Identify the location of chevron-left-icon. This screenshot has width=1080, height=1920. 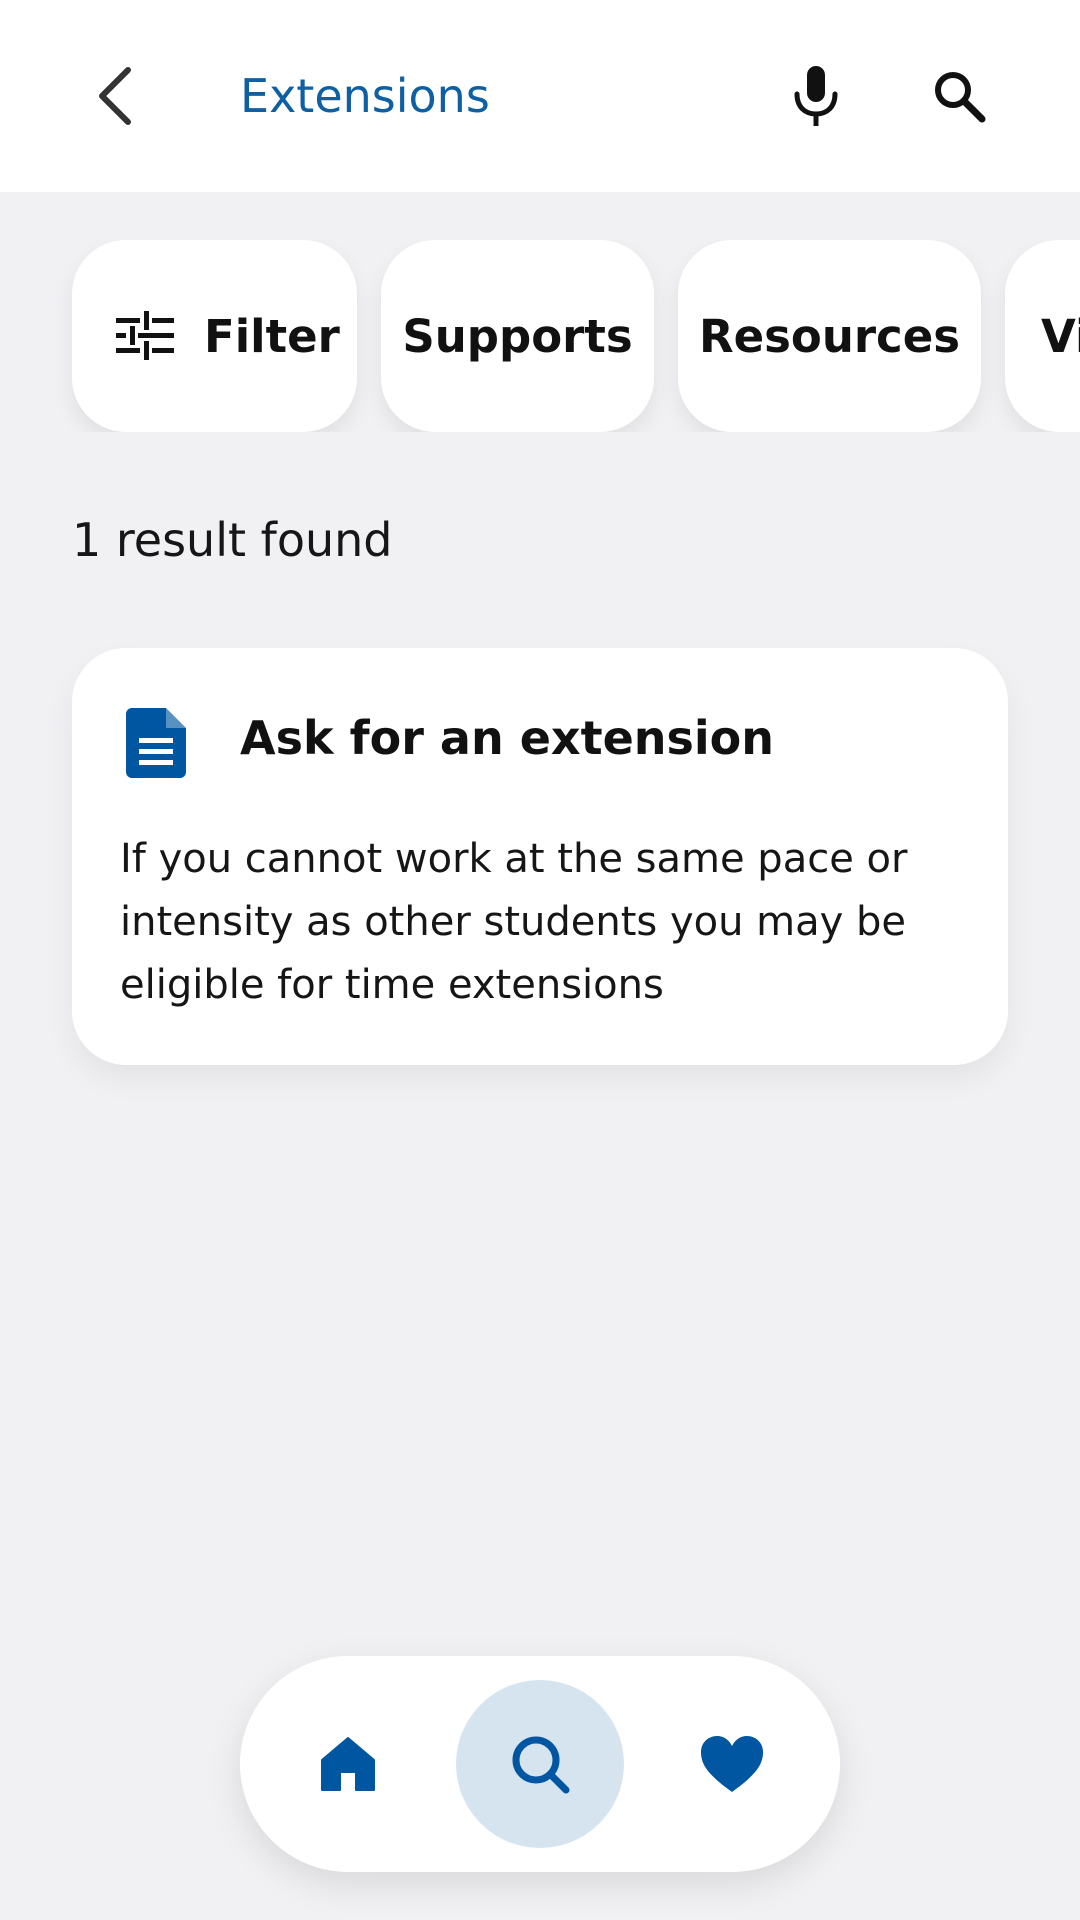
(115, 96).